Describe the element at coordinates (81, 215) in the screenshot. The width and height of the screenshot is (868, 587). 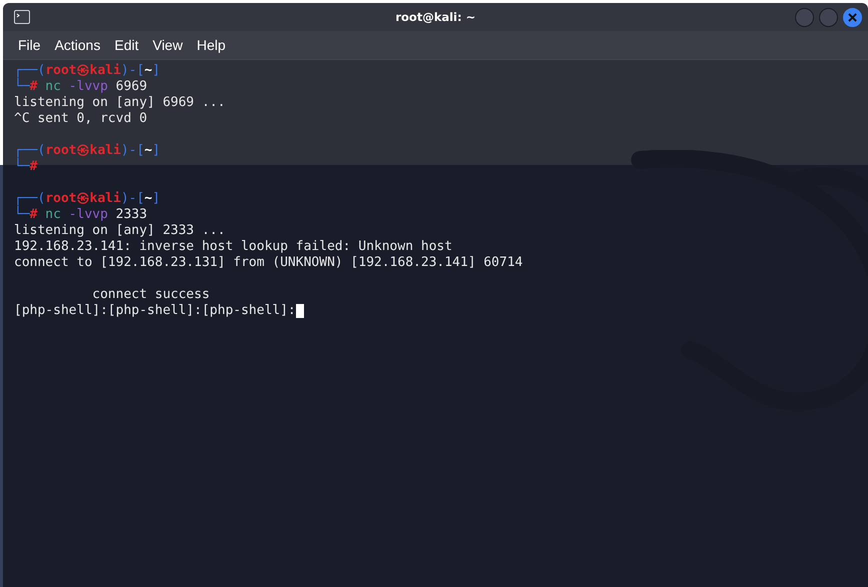
I see `terminal-line: └─# nc -lvvp 2333` at that location.